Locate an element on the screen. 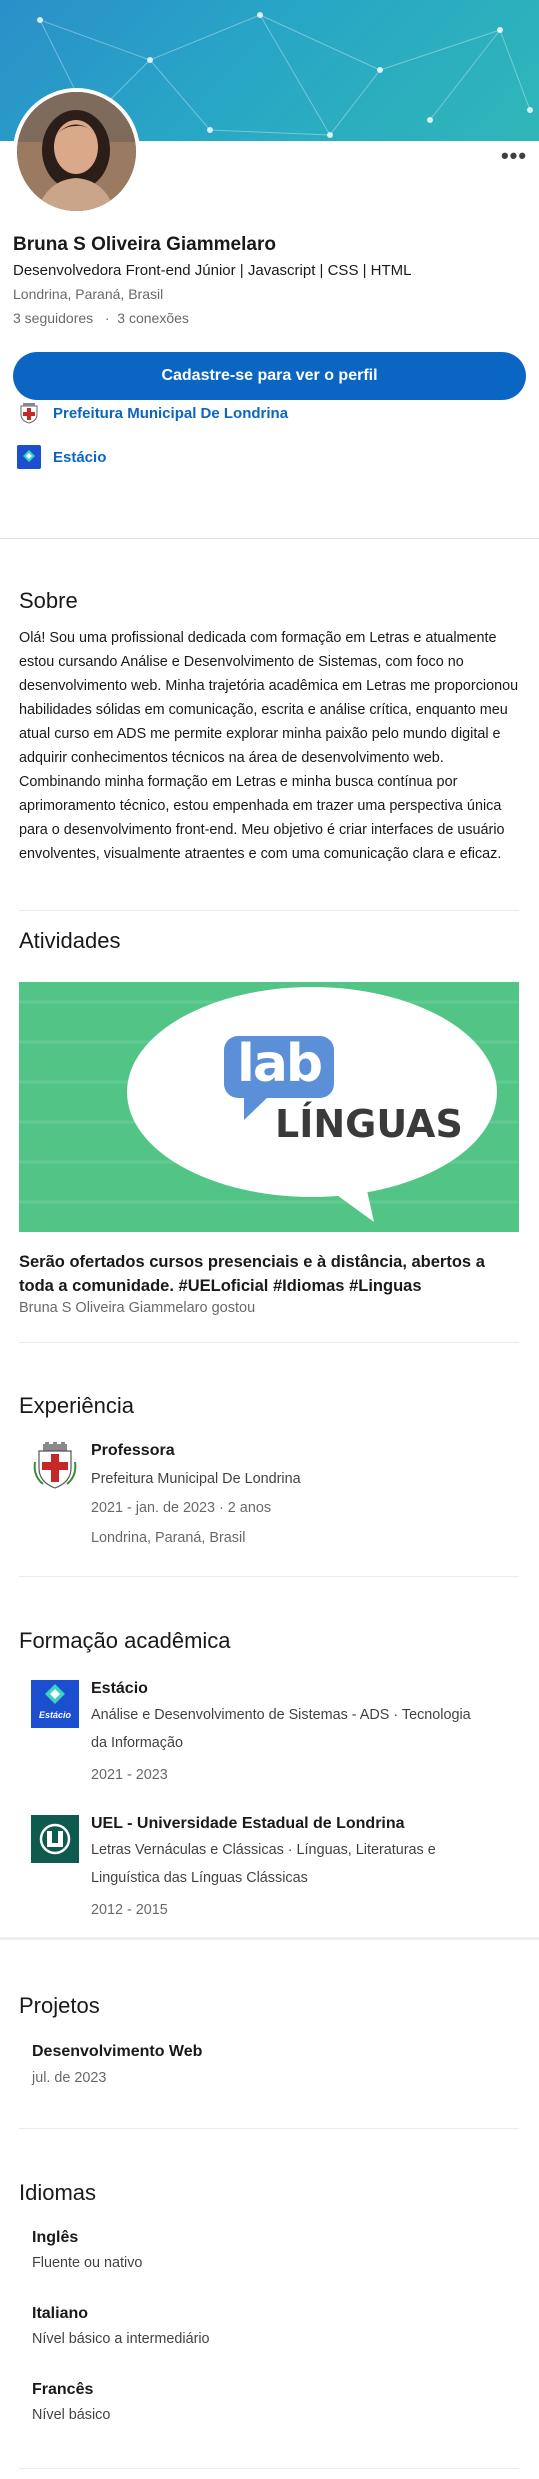 Image resolution: width=539 pixels, height=2479 pixels. profile-location: Londrina, Paraná, Brasil is located at coordinates (88, 294).